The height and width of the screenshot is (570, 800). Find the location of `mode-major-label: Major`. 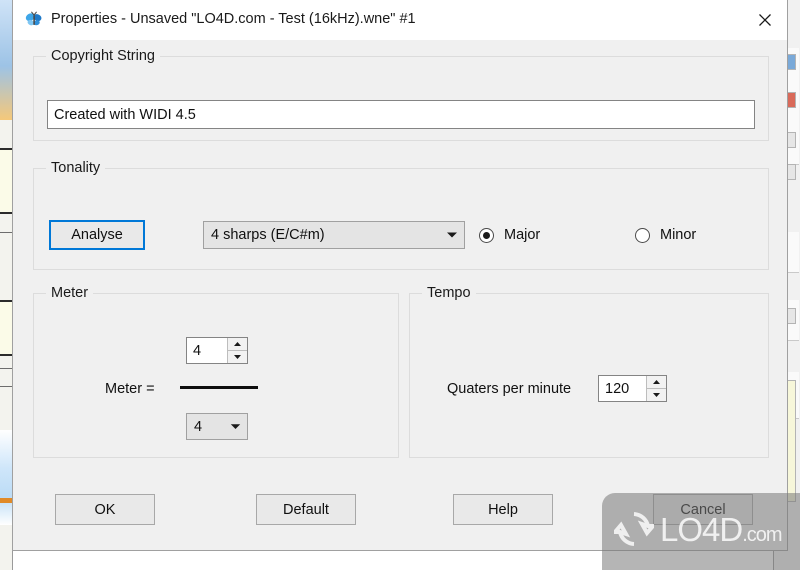

mode-major-label: Major is located at coordinates (522, 235).